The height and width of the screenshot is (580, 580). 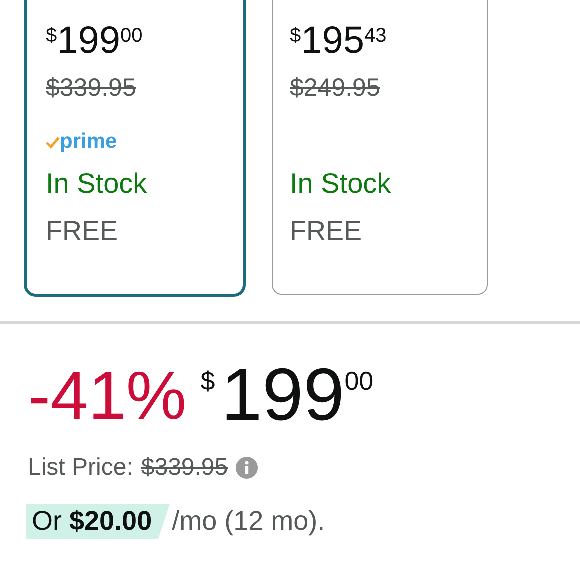 I want to click on info-icon, so click(x=247, y=468).